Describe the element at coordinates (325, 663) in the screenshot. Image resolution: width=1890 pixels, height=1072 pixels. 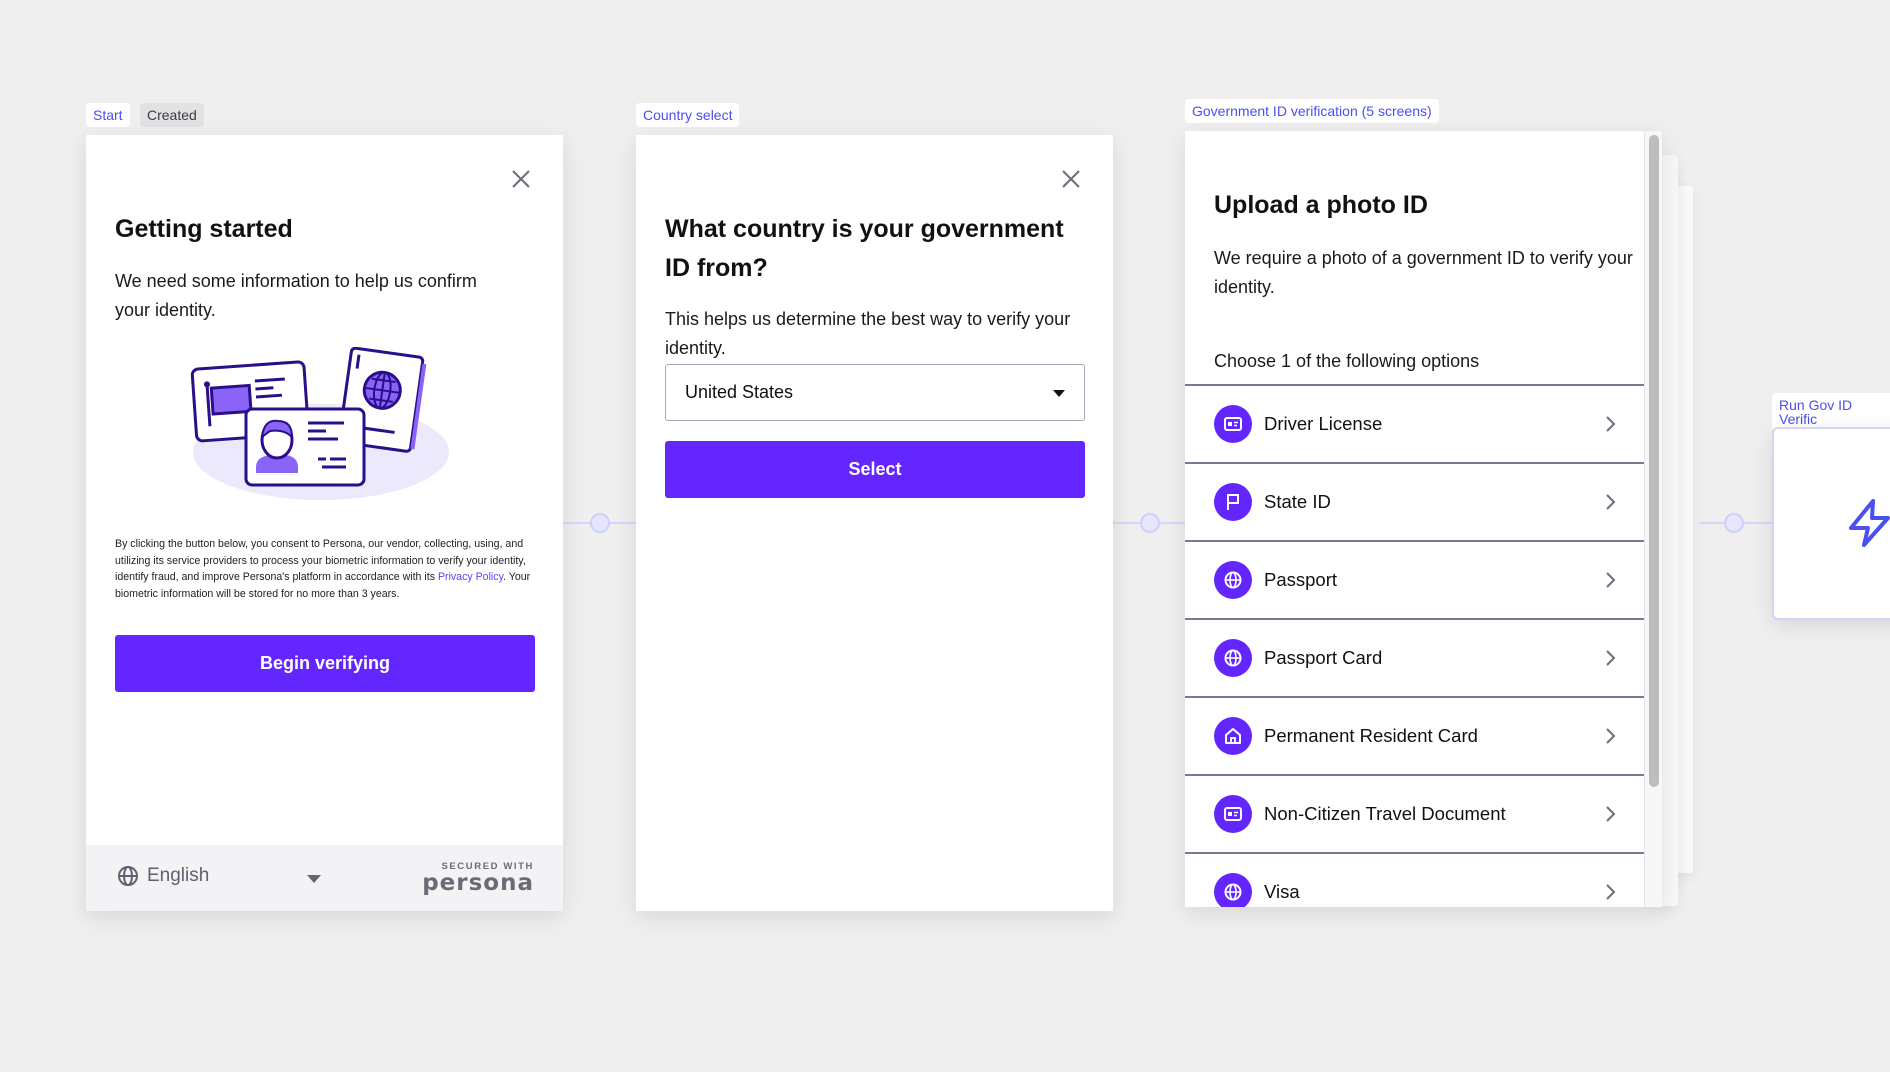
I see `begin-verifying-button: Begin verifying` at that location.